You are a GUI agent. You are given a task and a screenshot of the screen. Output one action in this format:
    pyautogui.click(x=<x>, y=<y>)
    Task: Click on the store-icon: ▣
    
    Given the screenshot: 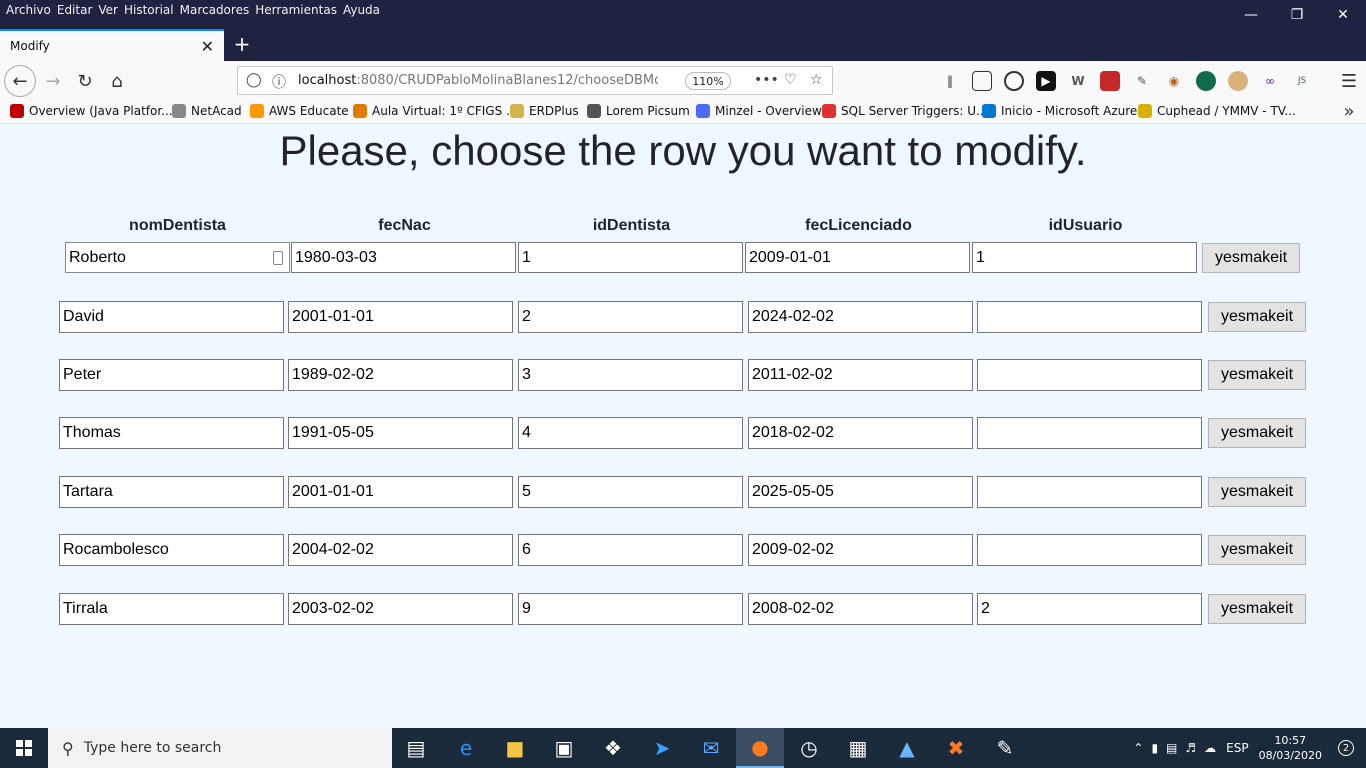 What is the action you would take?
    pyautogui.click(x=564, y=748)
    